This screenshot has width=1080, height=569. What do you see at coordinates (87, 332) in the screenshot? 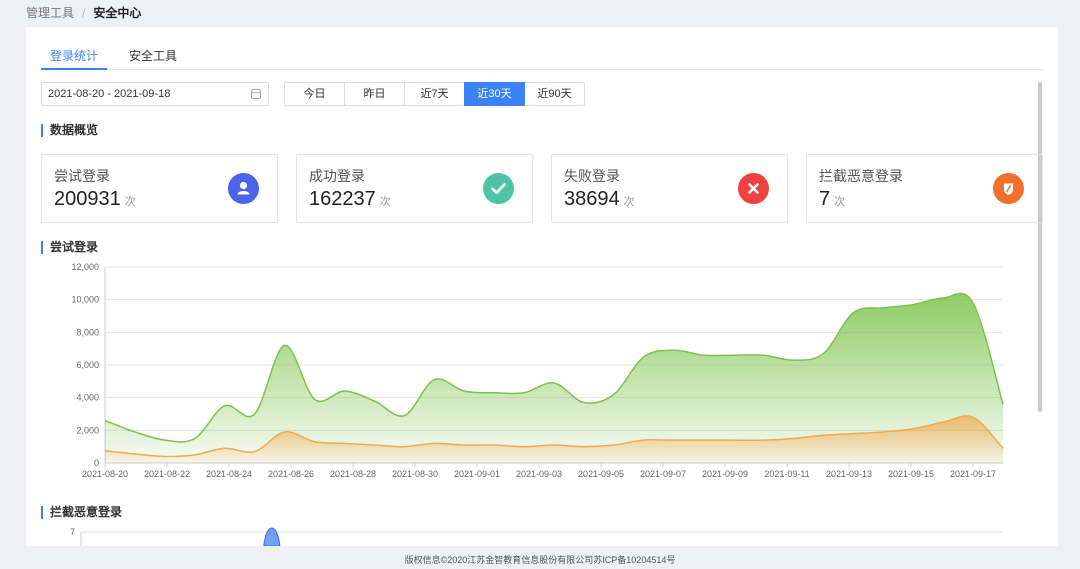
I see `y-tick-label: 8,000` at bounding box center [87, 332].